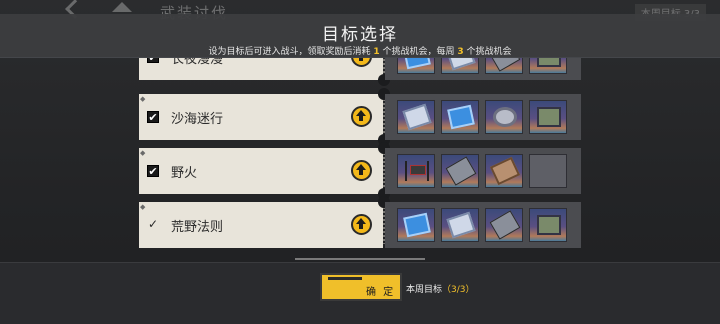  What do you see at coordinates (261, 117) in the screenshot?
I see `target-card: ◆ ✔ 沙海迷行` at bounding box center [261, 117].